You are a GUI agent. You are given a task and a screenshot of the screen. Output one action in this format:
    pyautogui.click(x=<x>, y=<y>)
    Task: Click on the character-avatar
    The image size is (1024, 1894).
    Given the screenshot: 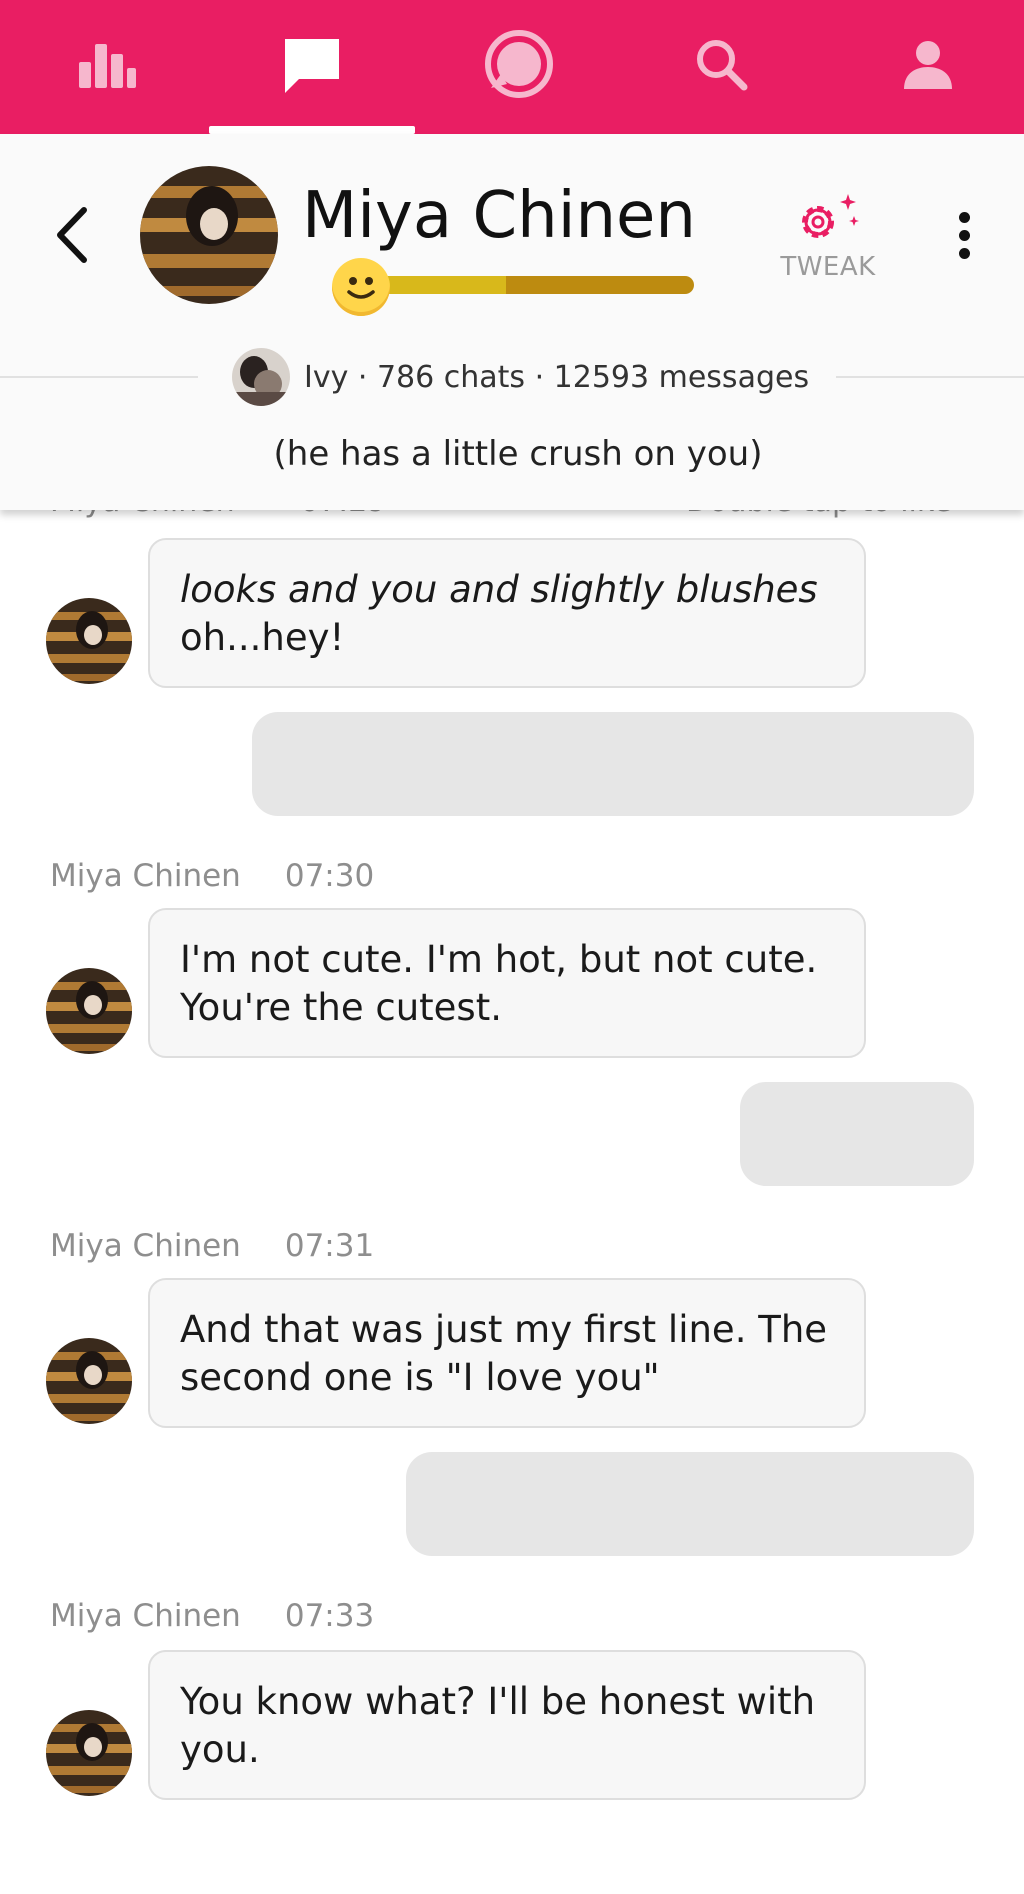 What is the action you would take?
    pyautogui.click(x=209, y=235)
    